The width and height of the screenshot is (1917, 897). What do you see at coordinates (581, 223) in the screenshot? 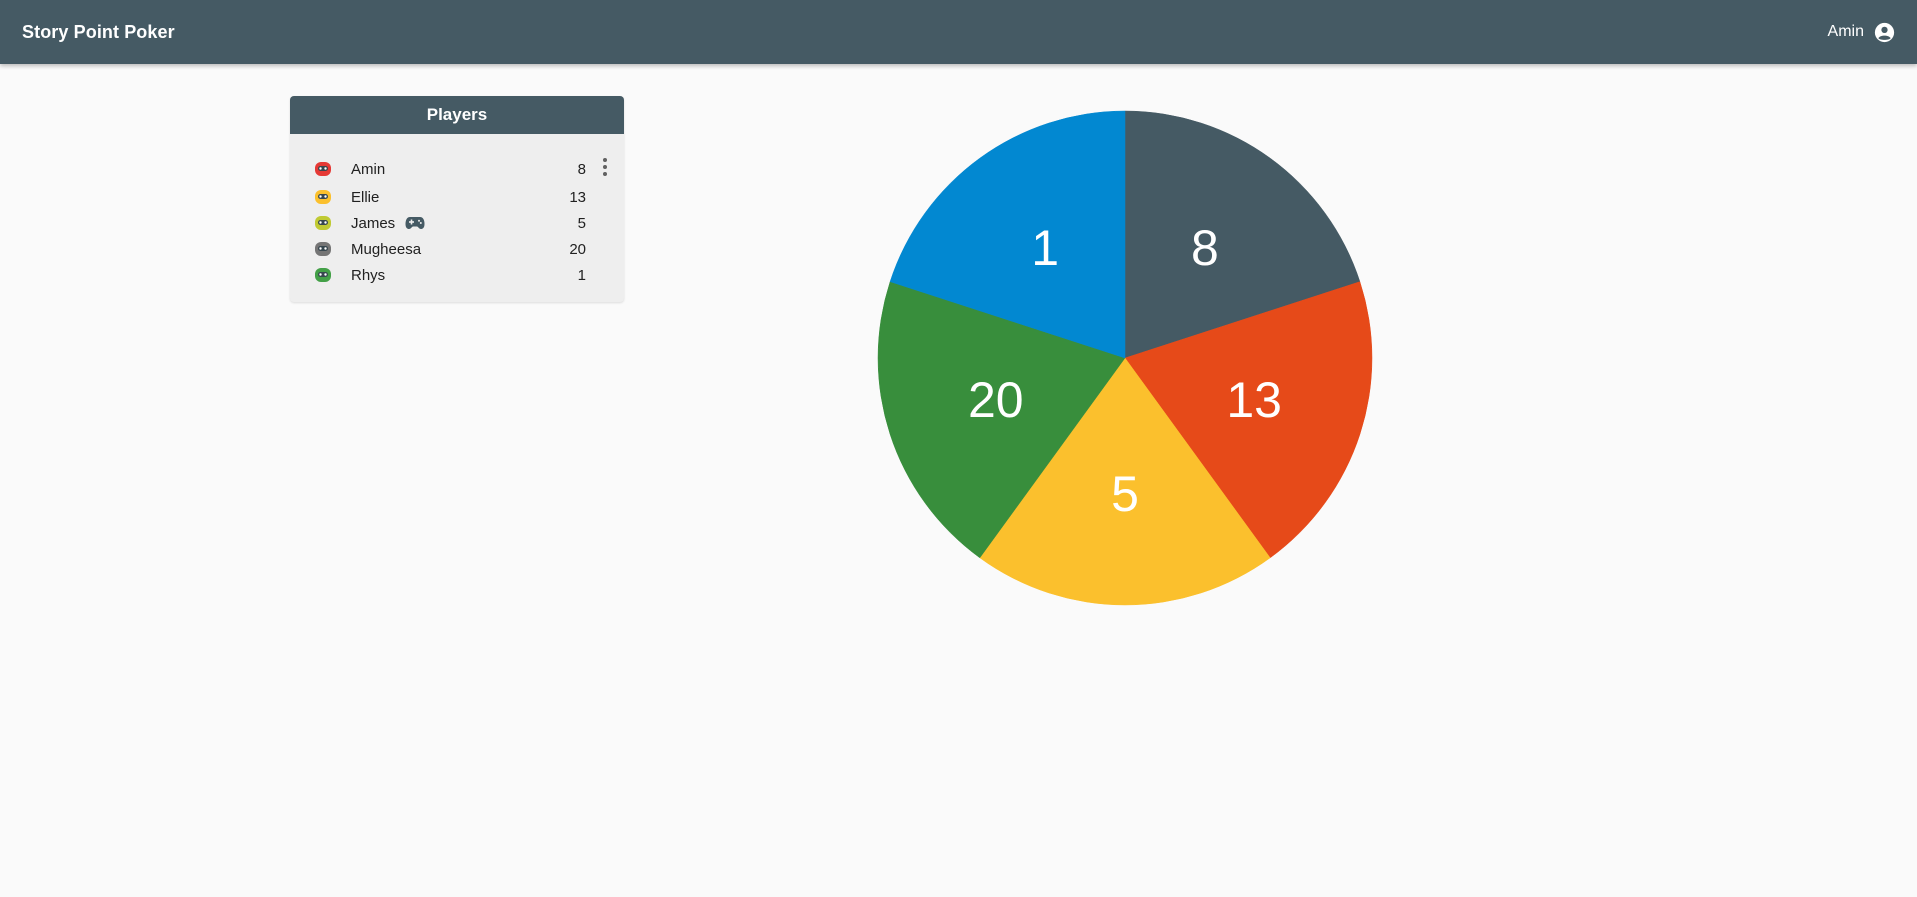
I see `player-score: 5` at bounding box center [581, 223].